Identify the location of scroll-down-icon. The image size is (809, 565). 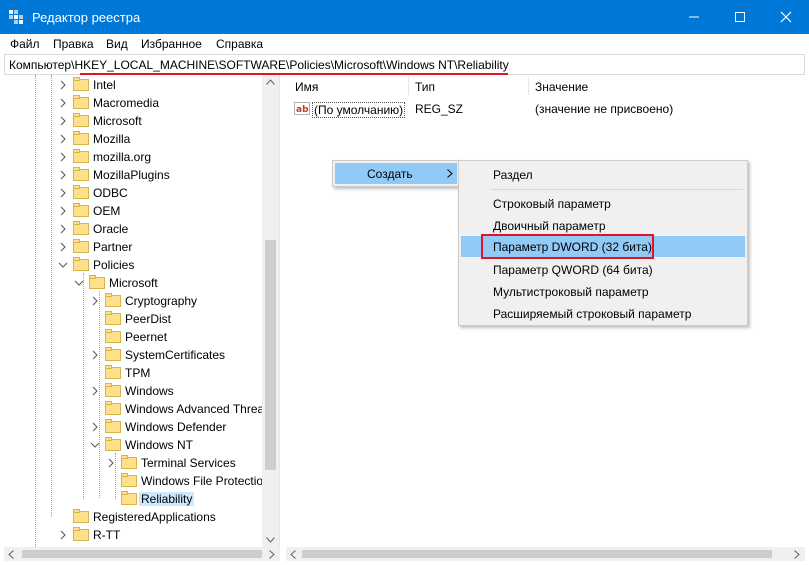
(270, 540).